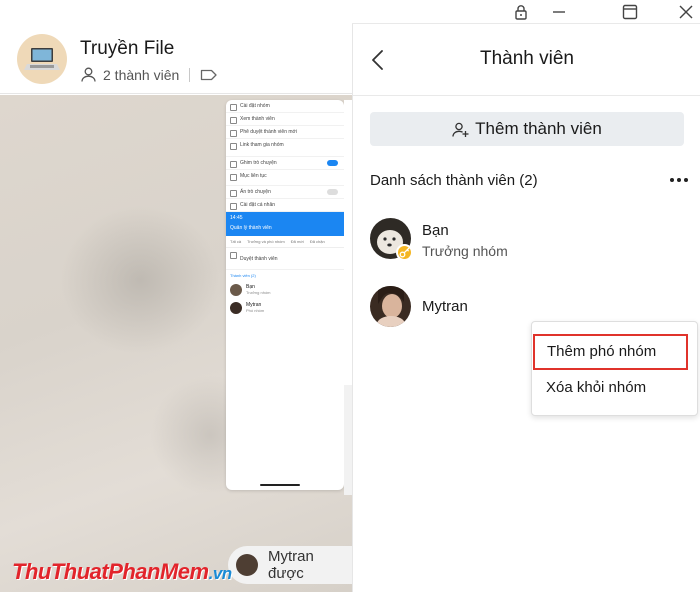 This screenshot has width=700, height=592. Describe the element at coordinates (348, 440) in the screenshot. I see `shared-screenshot-image-edge` at that location.